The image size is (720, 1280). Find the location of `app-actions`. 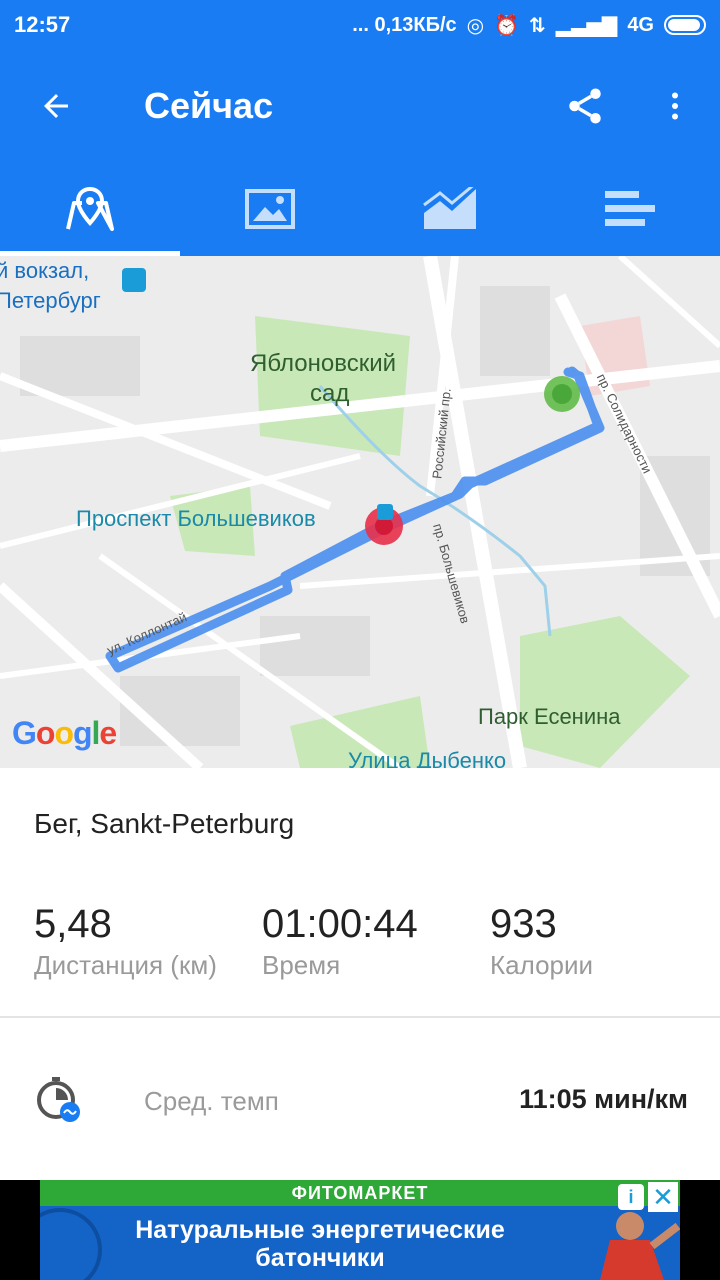

app-actions is located at coordinates (630, 106).